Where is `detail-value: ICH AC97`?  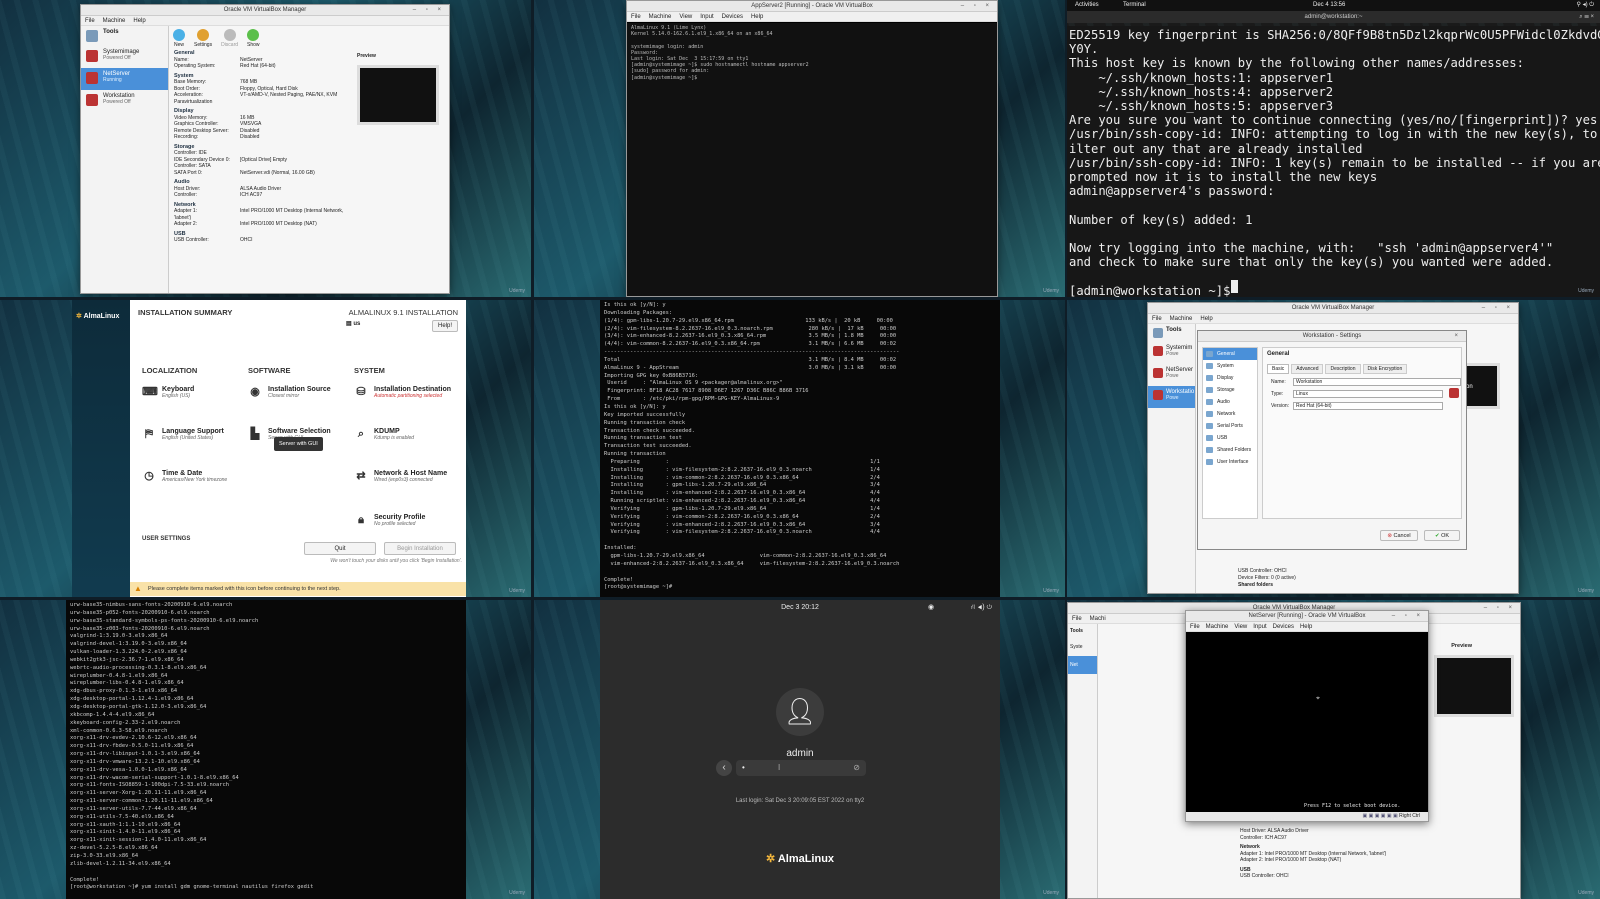
detail-value: ICH AC97 is located at coordinates (251, 195).